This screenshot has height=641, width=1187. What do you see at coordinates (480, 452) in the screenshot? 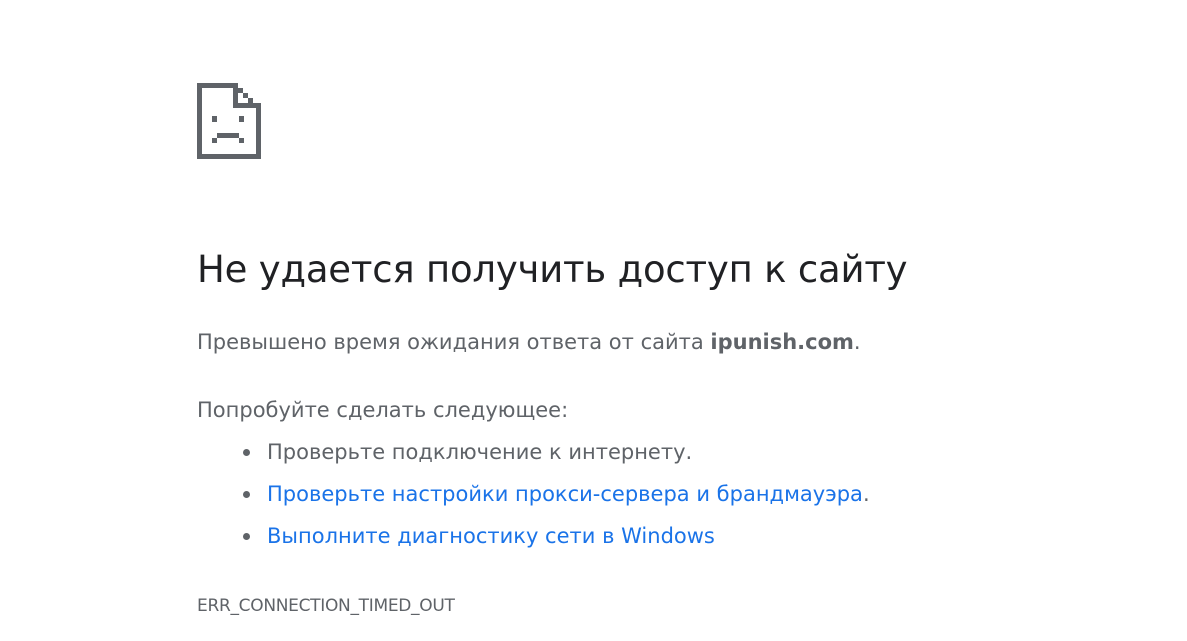
I see `suggestion-text: Проверьте подключение к интернету.` at bounding box center [480, 452].